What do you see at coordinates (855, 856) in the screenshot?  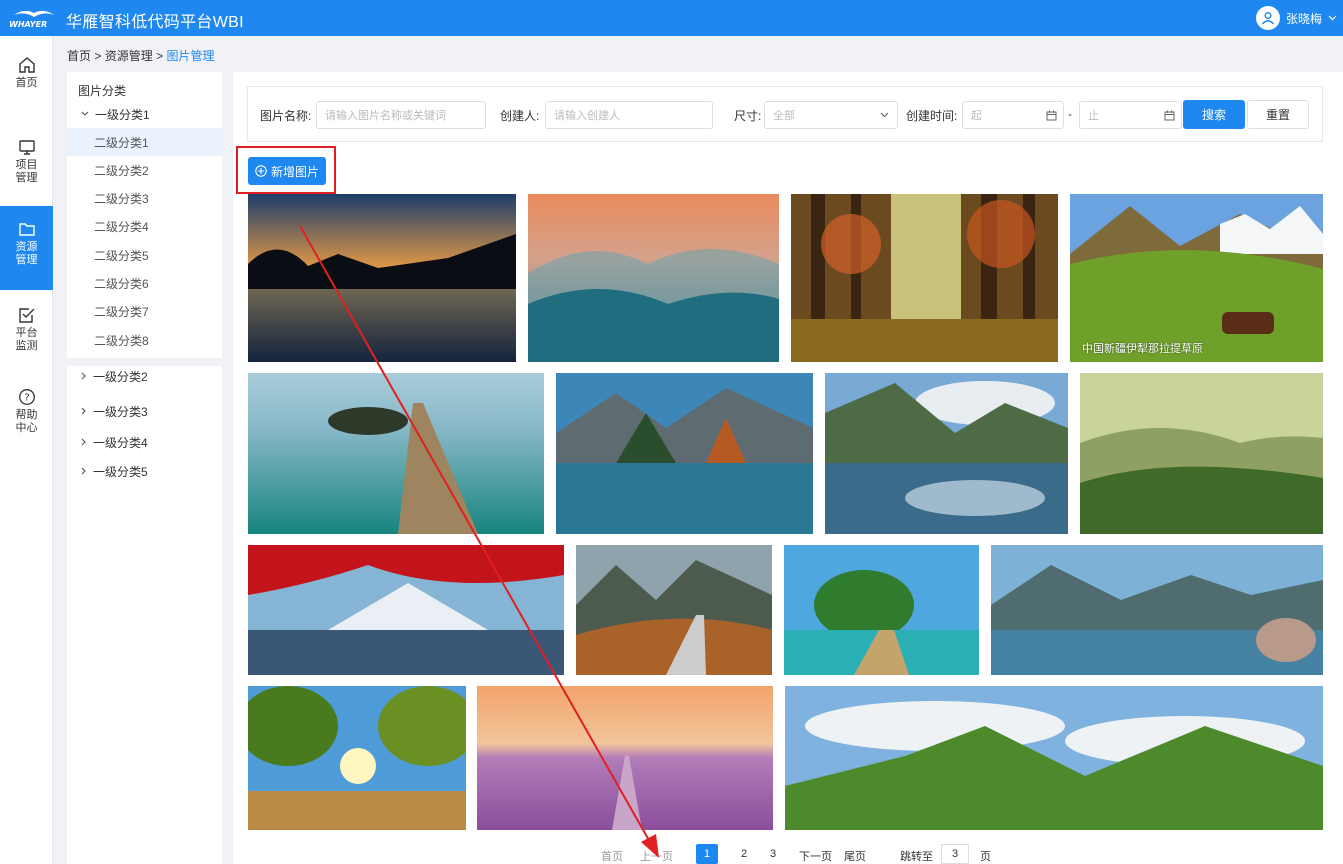 I see `pager-last: 尾页` at bounding box center [855, 856].